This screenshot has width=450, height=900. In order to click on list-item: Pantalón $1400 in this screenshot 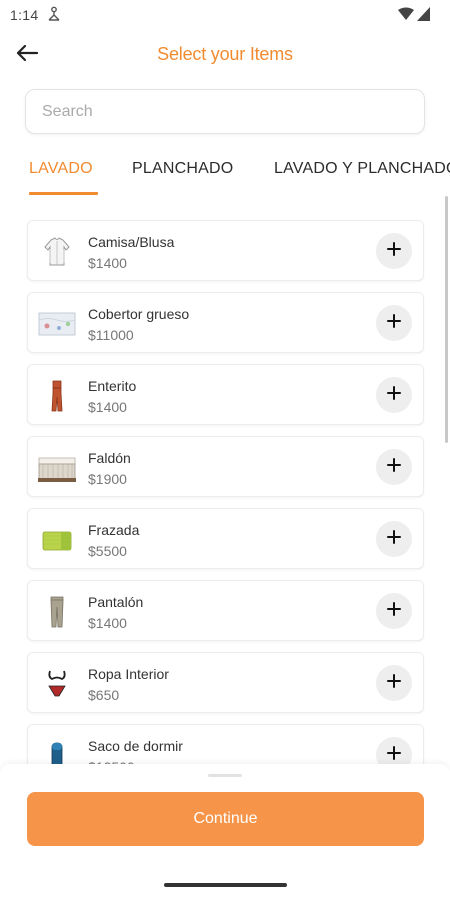, I will do `click(225, 610)`.